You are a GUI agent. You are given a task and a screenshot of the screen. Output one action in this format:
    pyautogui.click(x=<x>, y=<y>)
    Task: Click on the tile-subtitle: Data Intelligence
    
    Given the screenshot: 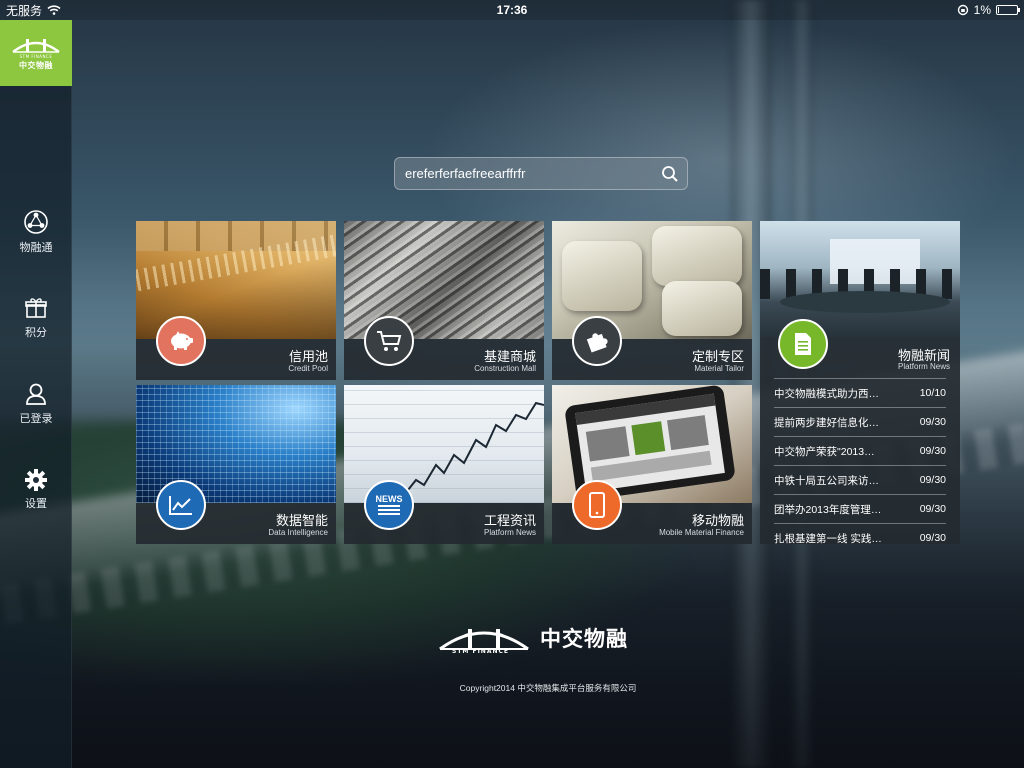 What is the action you would take?
    pyautogui.click(x=298, y=532)
    